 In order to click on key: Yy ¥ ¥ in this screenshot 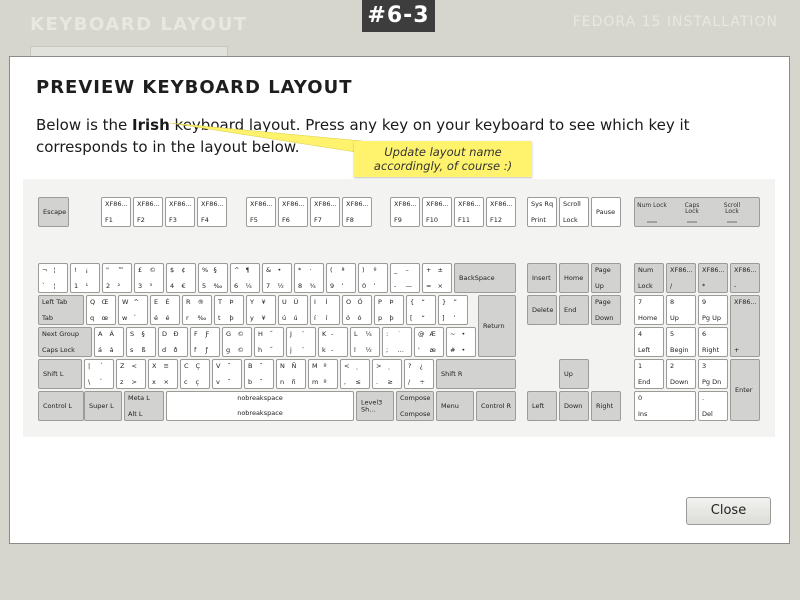, I will do `click(261, 310)`.